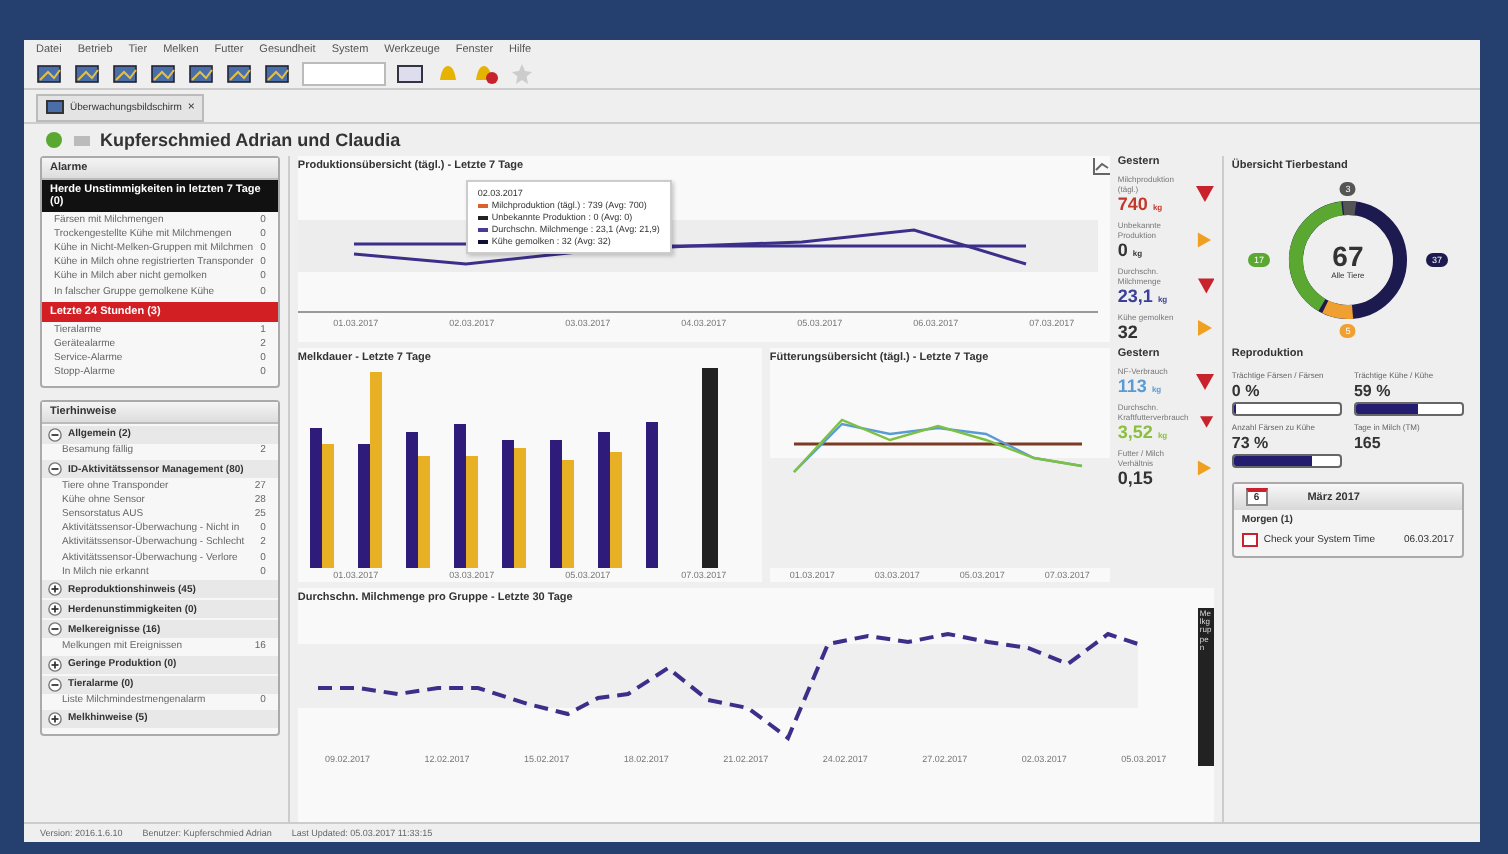 This screenshot has width=1508, height=854. Describe the element at coordinates (1348, 255) in the screenshot. I see `total-count: 67` at that location.